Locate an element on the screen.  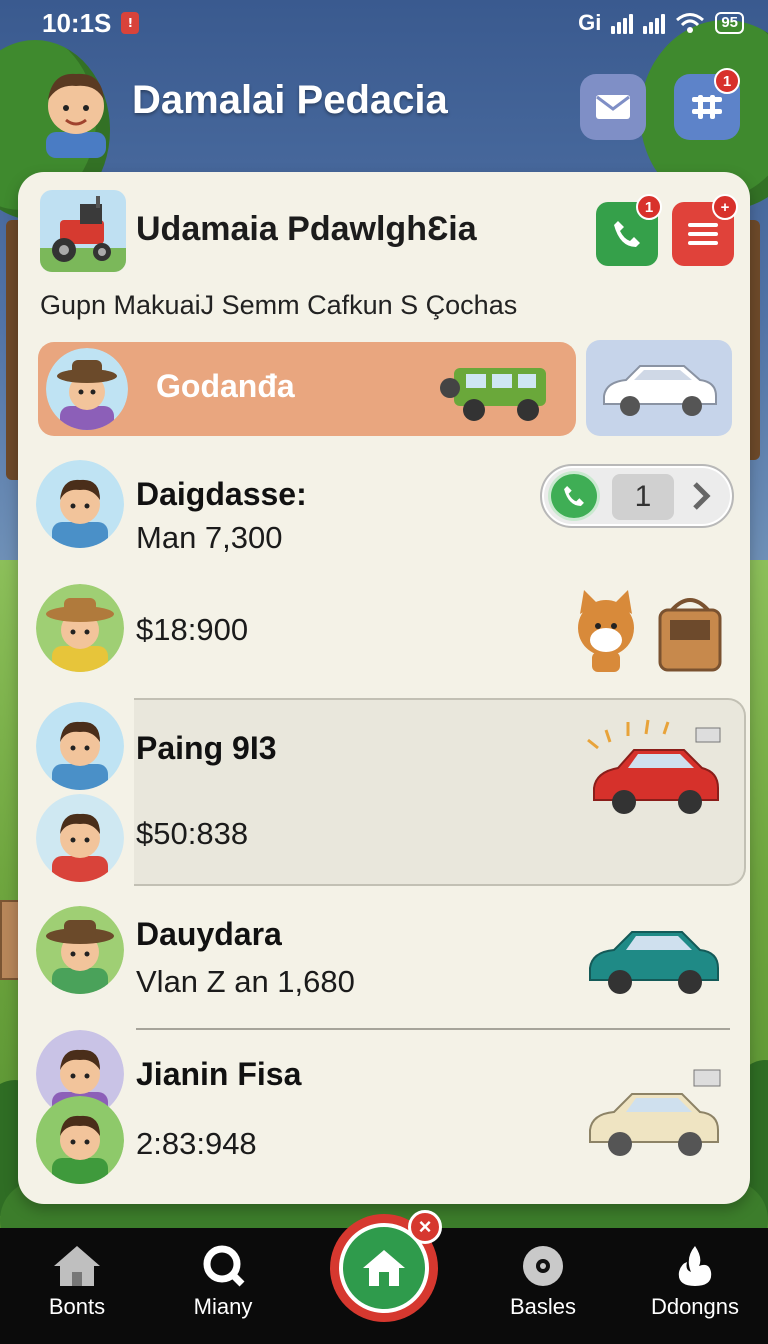
mail-button is located at coordinates (613, 107).